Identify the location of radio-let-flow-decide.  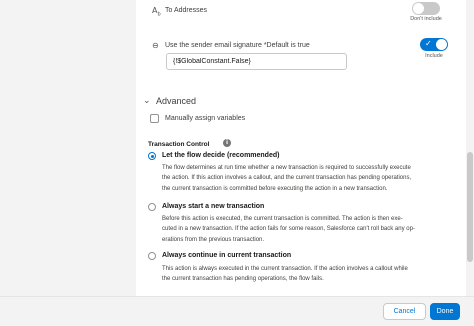
(152, 156).